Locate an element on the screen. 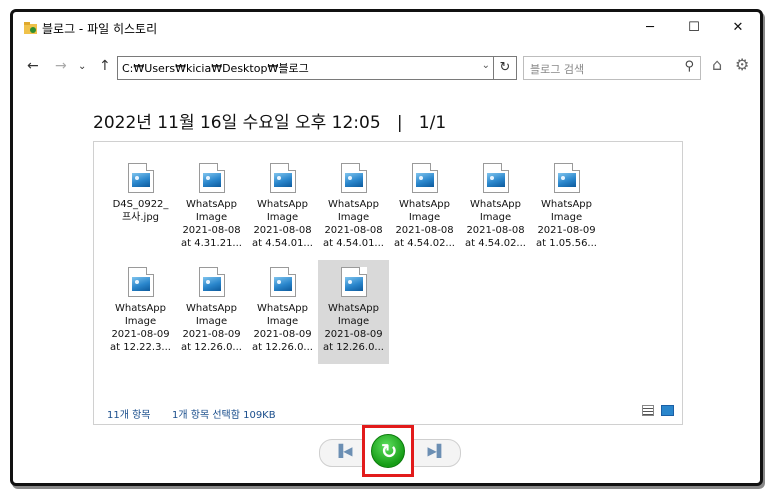  address-bar: C:₩Users₩kicia₩Desktop₩블로그 ⌄ is located at coordinates (305, 68).